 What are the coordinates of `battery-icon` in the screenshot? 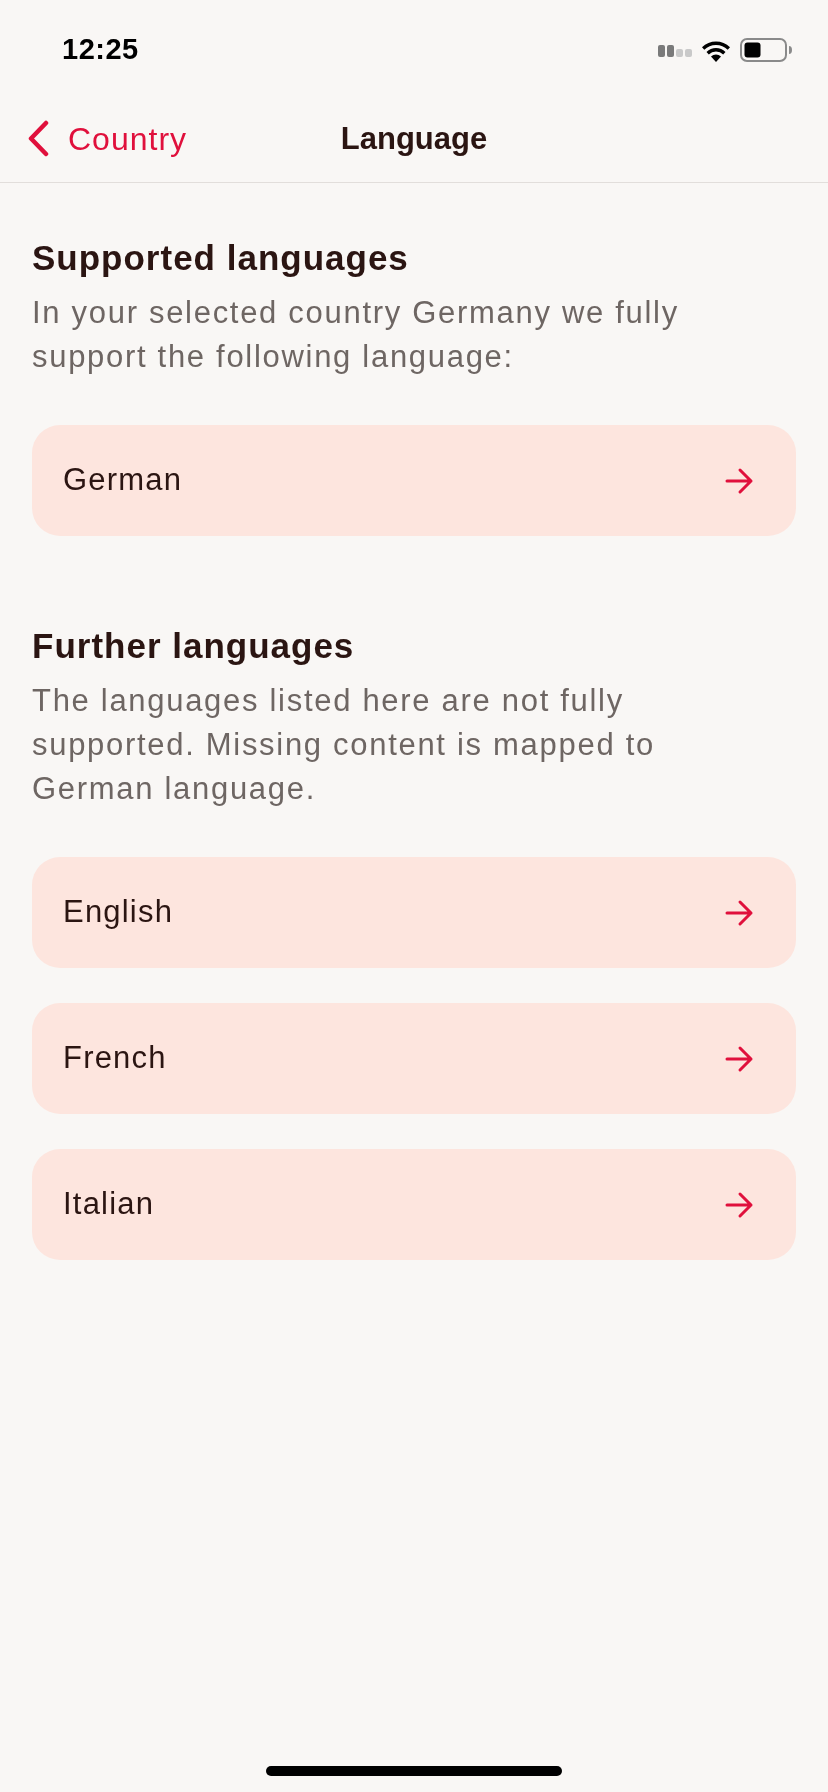 It's located at (766, 50).